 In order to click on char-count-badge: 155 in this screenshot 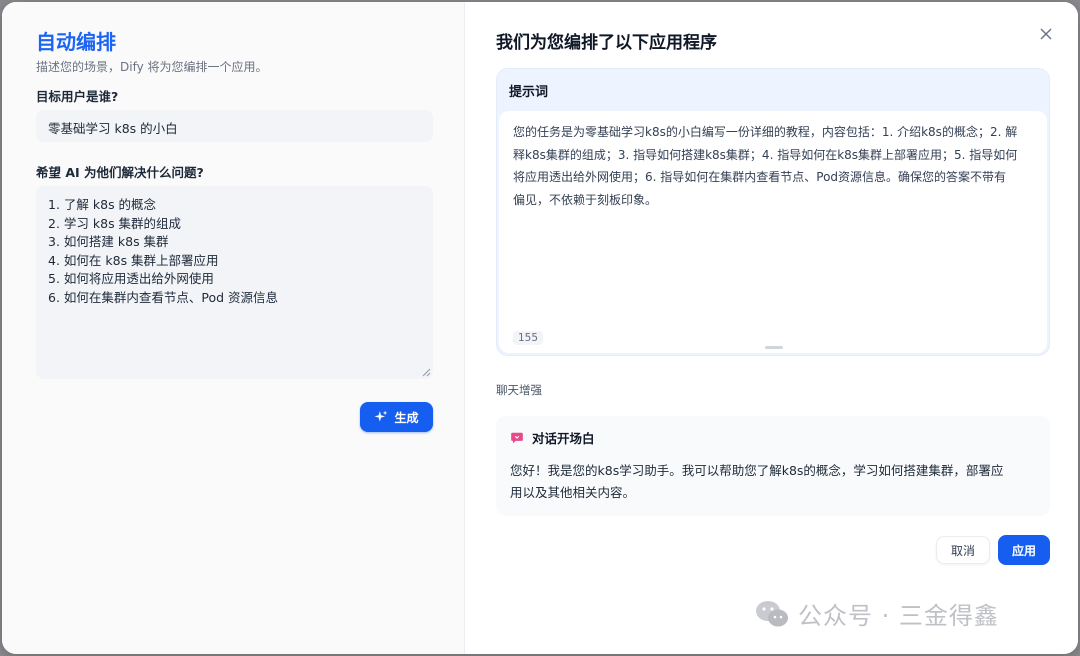, I will do `click(528, 338)`.